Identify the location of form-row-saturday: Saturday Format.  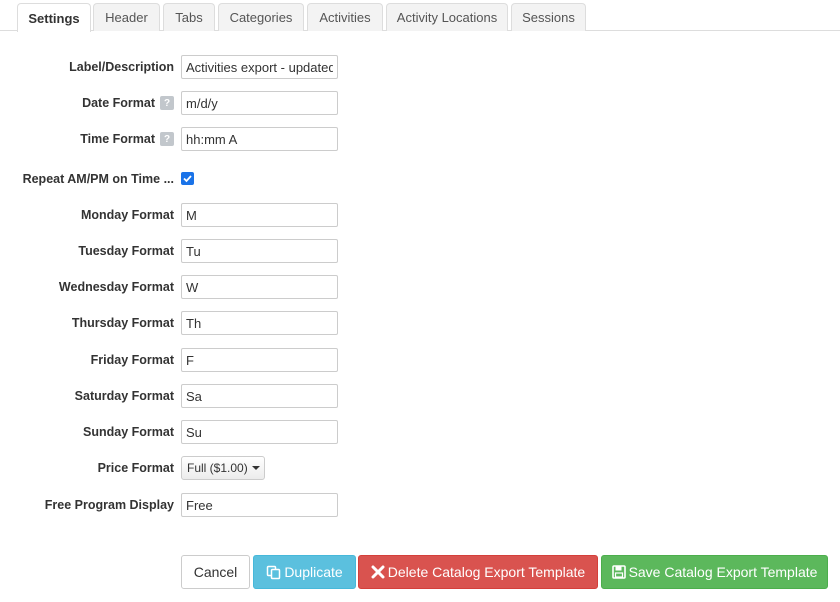
(420, 396).